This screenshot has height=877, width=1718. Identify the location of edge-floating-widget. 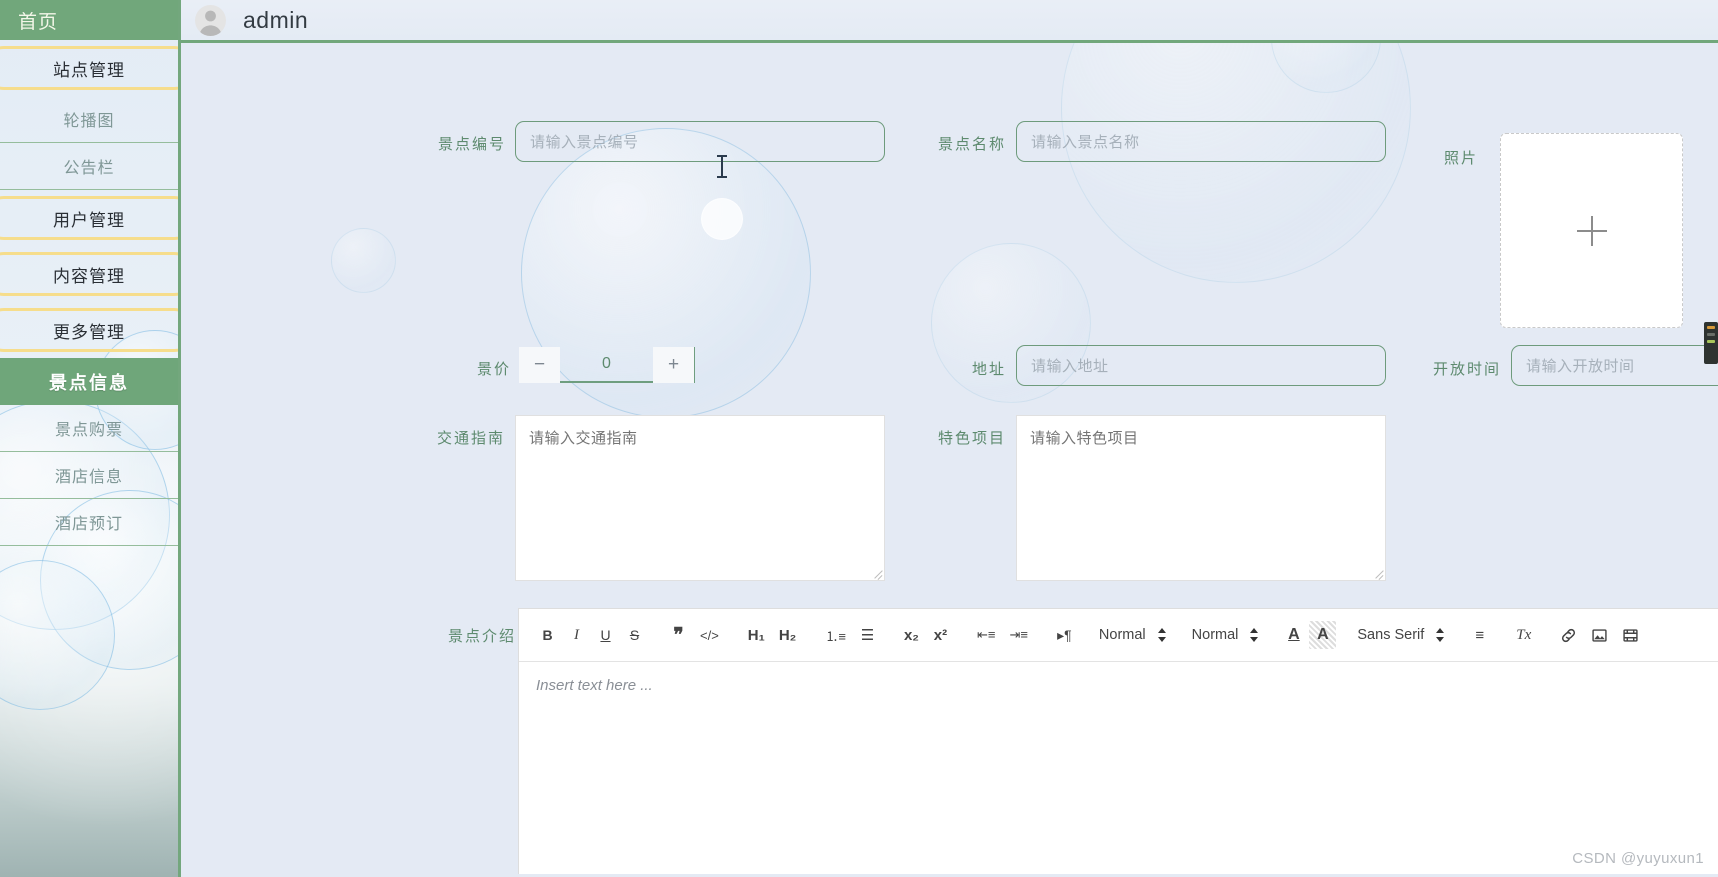
(1711, 343).